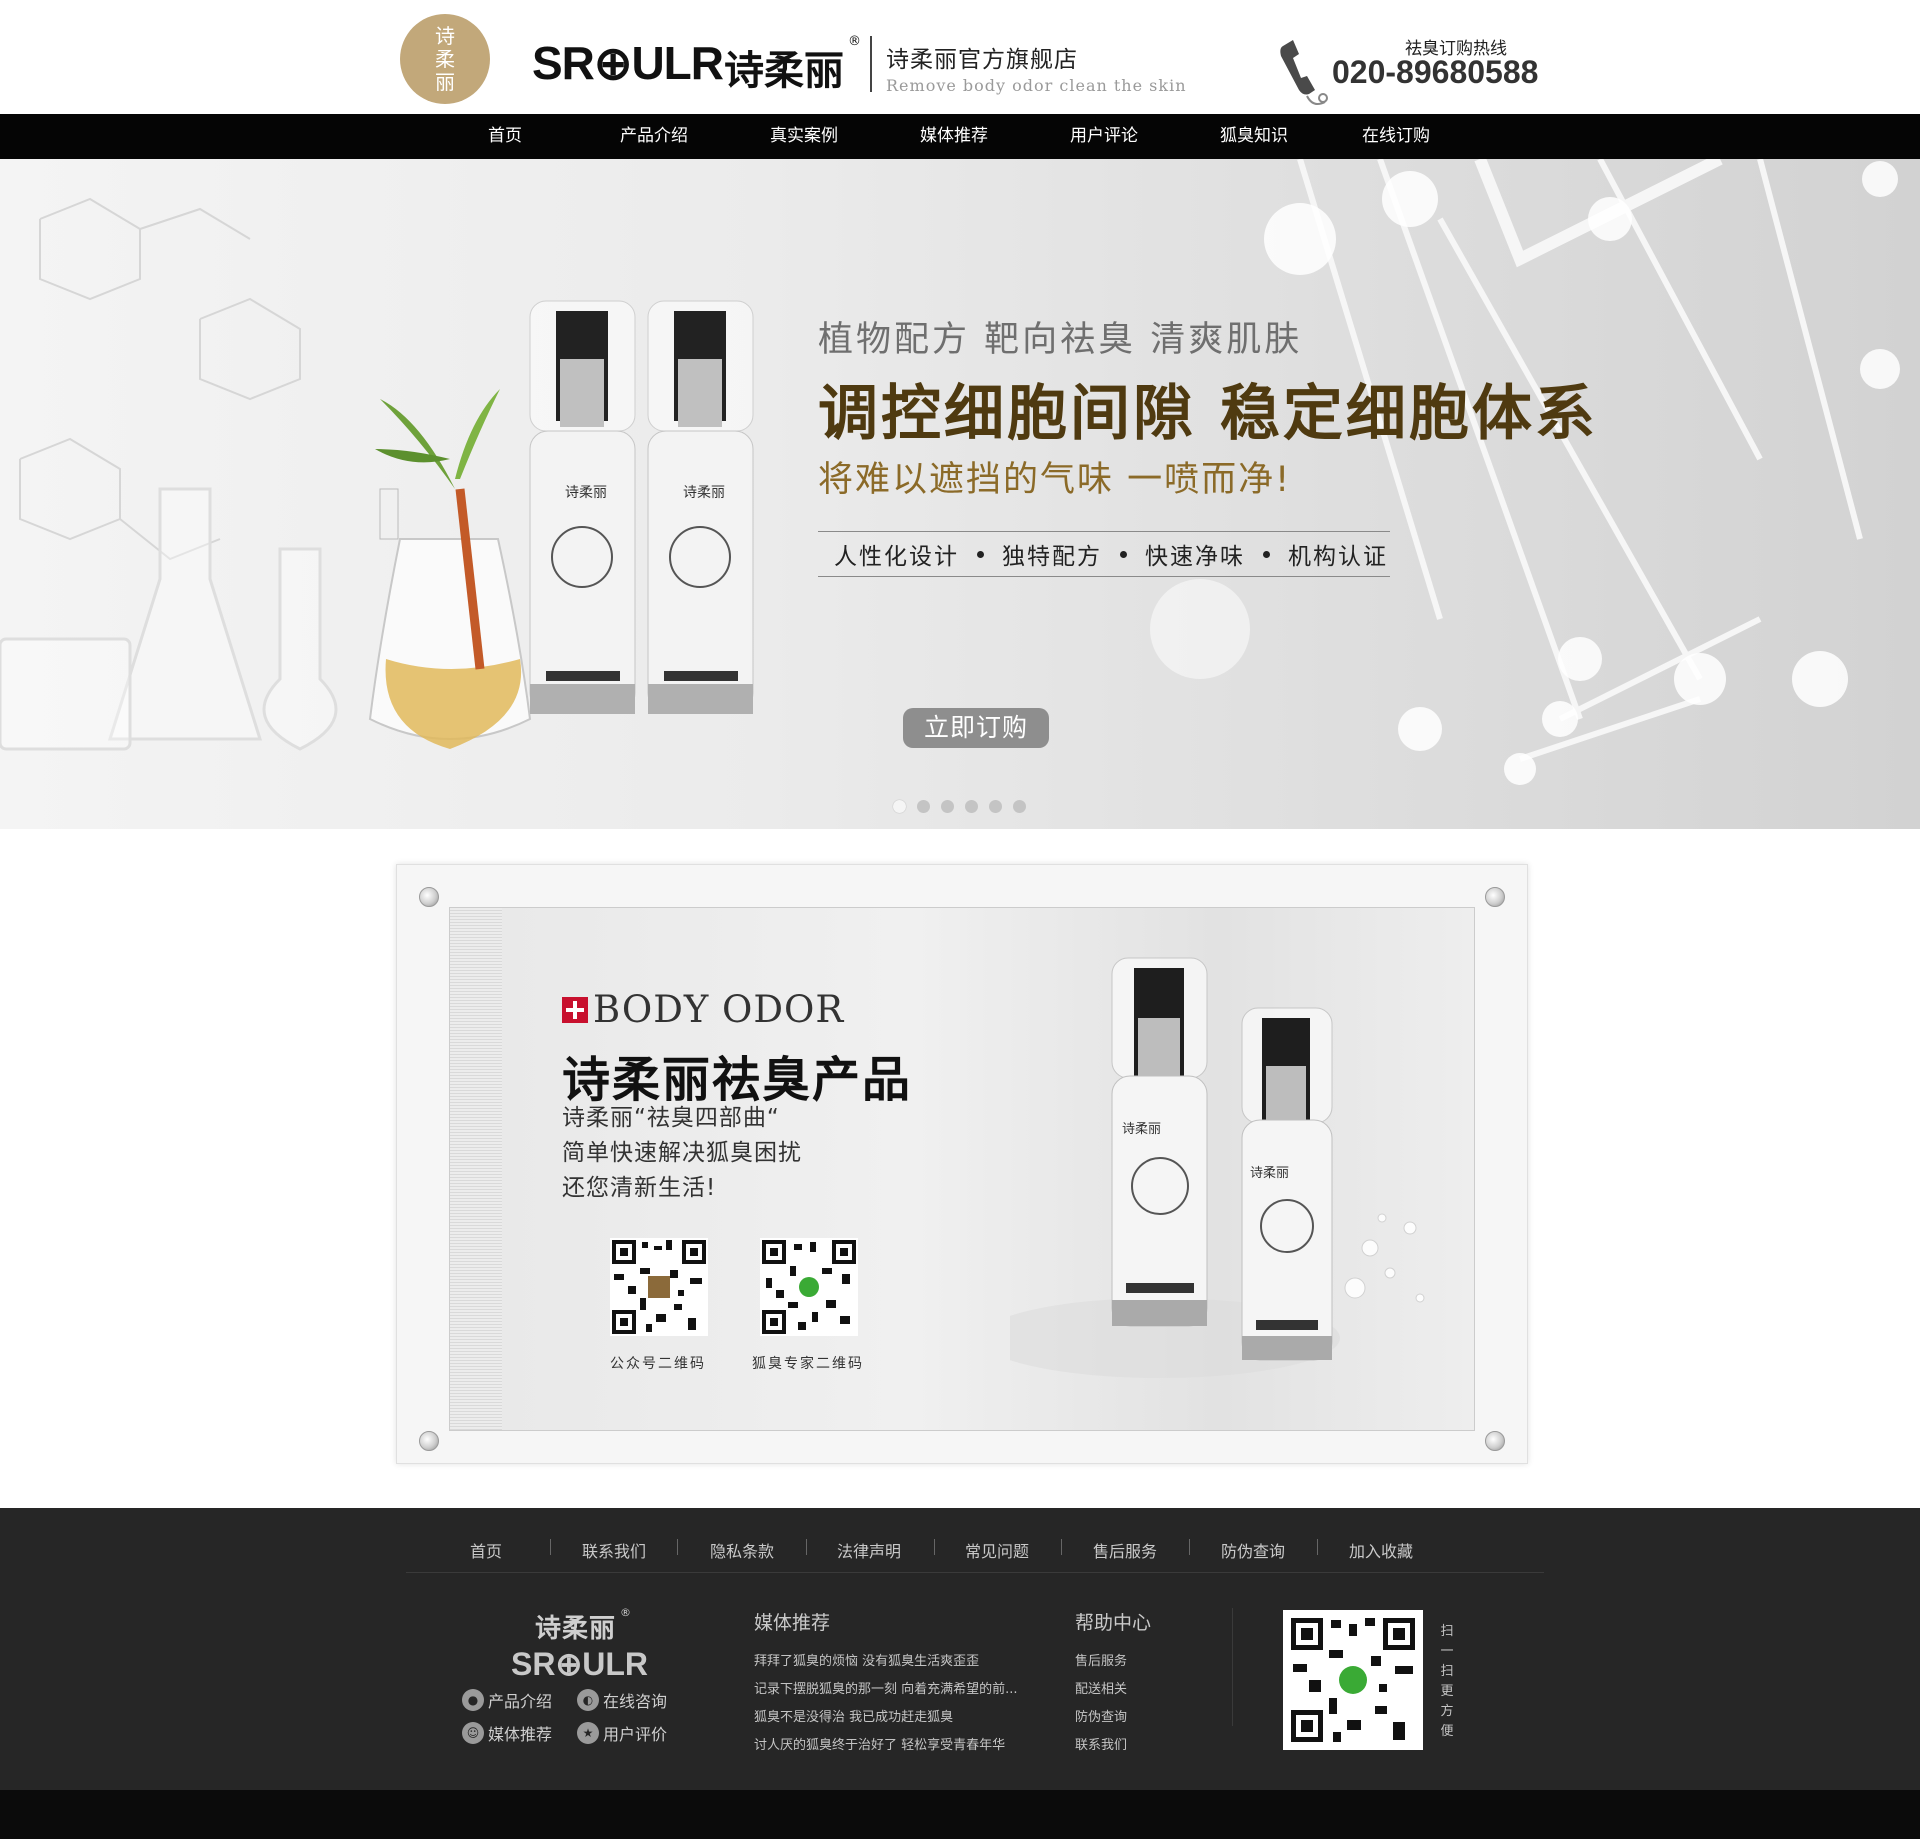  Describe the element at coordinates (1353, 1680) in the screenshot. I see `footer-wechat-qr-code` at that location.